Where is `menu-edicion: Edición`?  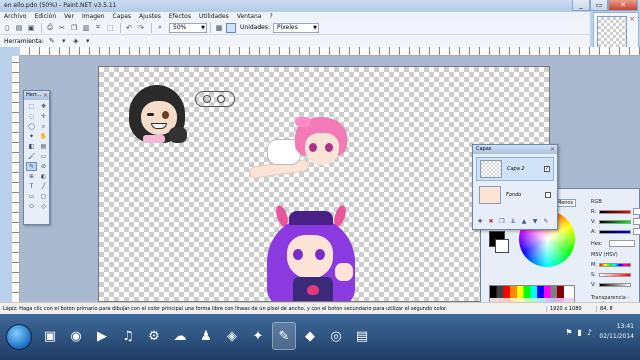 menu-edicion: Edición is located at coordinates (45, 16).